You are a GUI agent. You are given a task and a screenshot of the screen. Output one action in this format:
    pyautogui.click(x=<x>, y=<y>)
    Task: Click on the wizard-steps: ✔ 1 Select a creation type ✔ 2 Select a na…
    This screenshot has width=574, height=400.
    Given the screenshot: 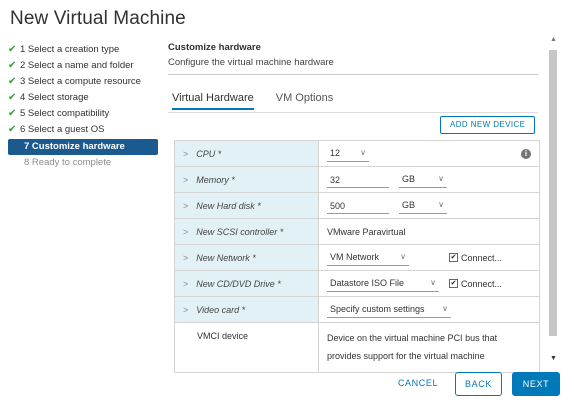 What is the action you would take?
    pyautogui.click(x=83, y=106)
    